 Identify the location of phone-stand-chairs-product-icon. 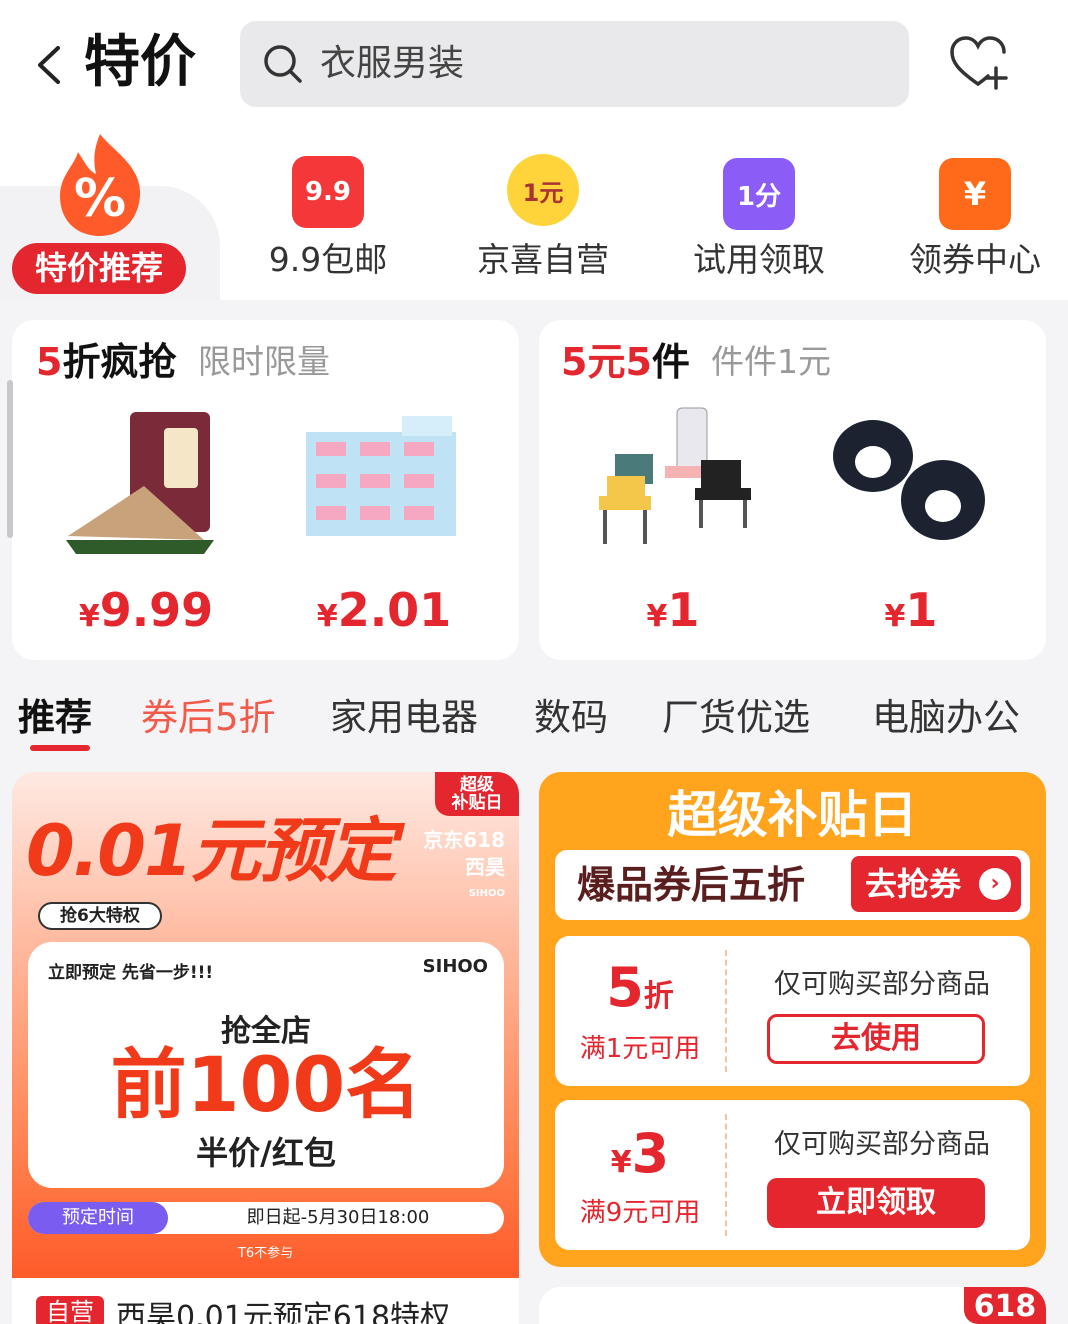
(675, 475).